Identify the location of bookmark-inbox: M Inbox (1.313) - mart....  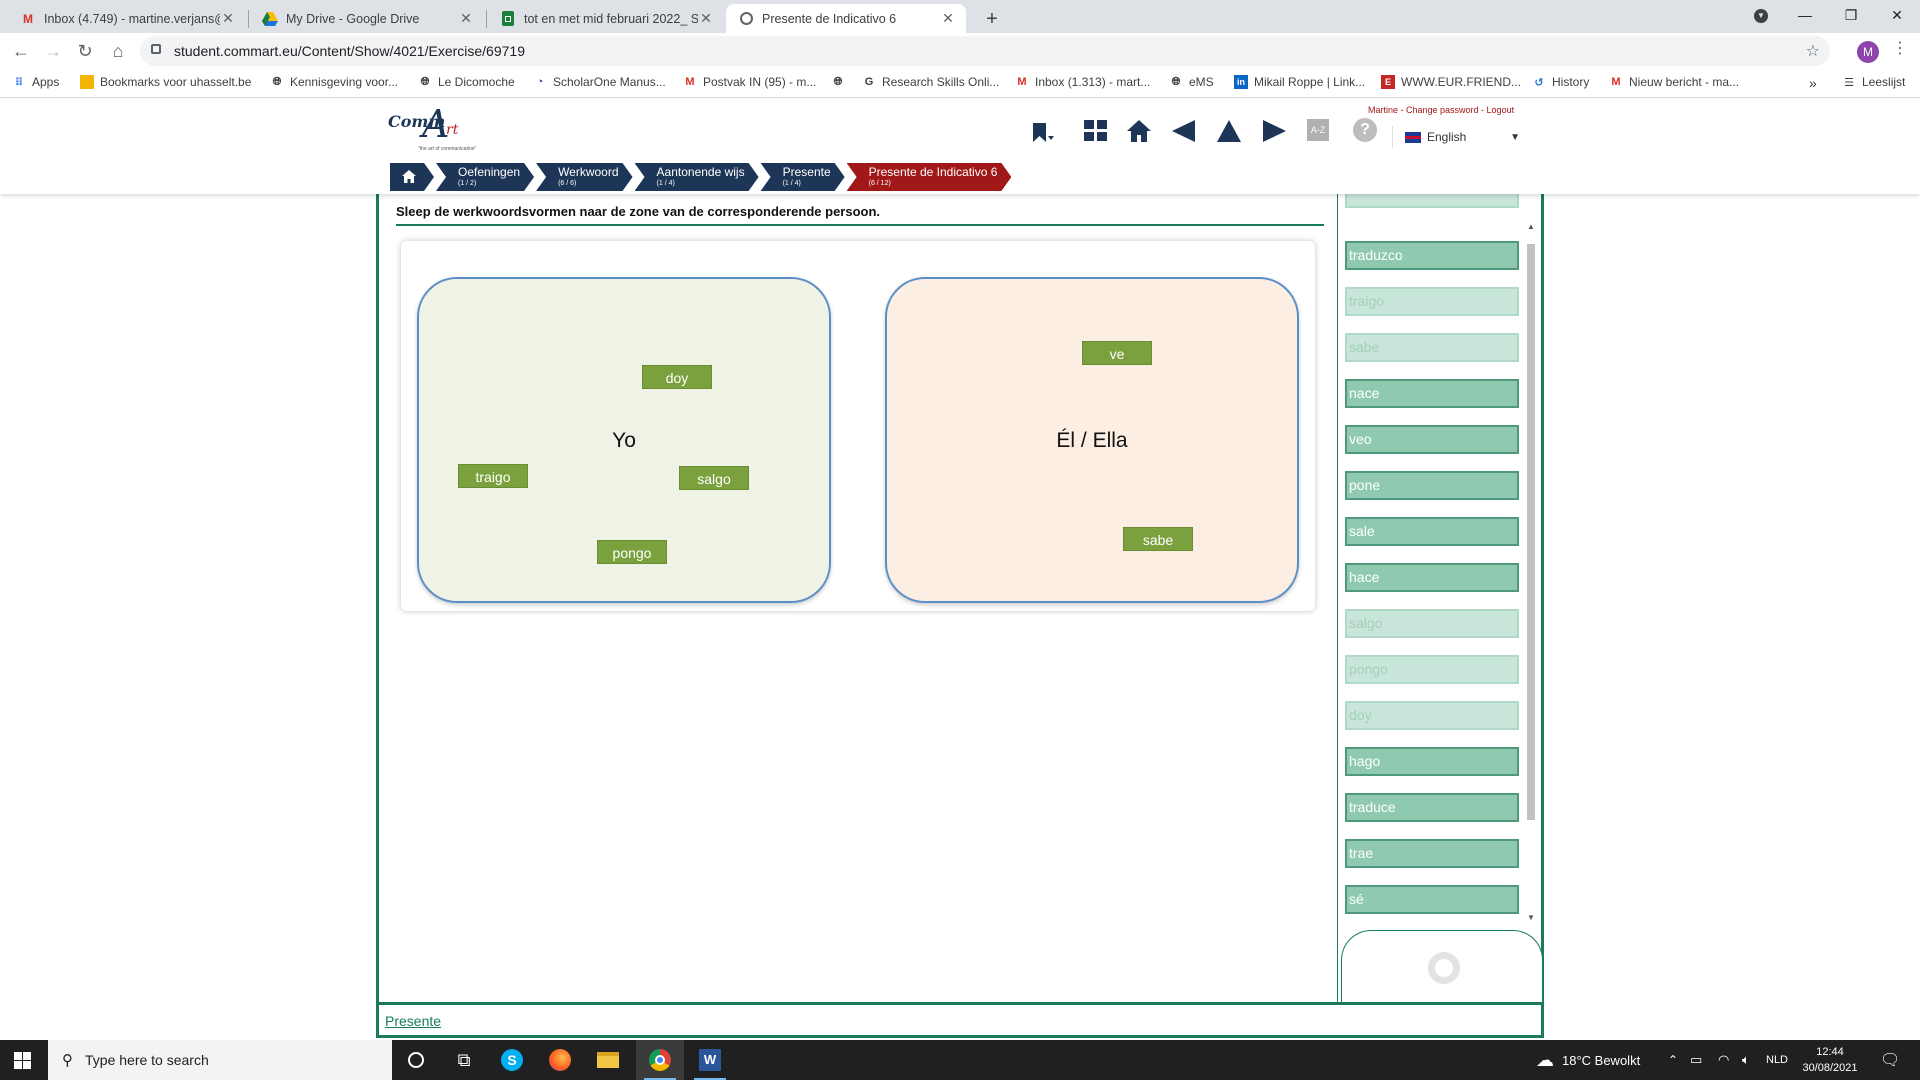
(1082, 82).